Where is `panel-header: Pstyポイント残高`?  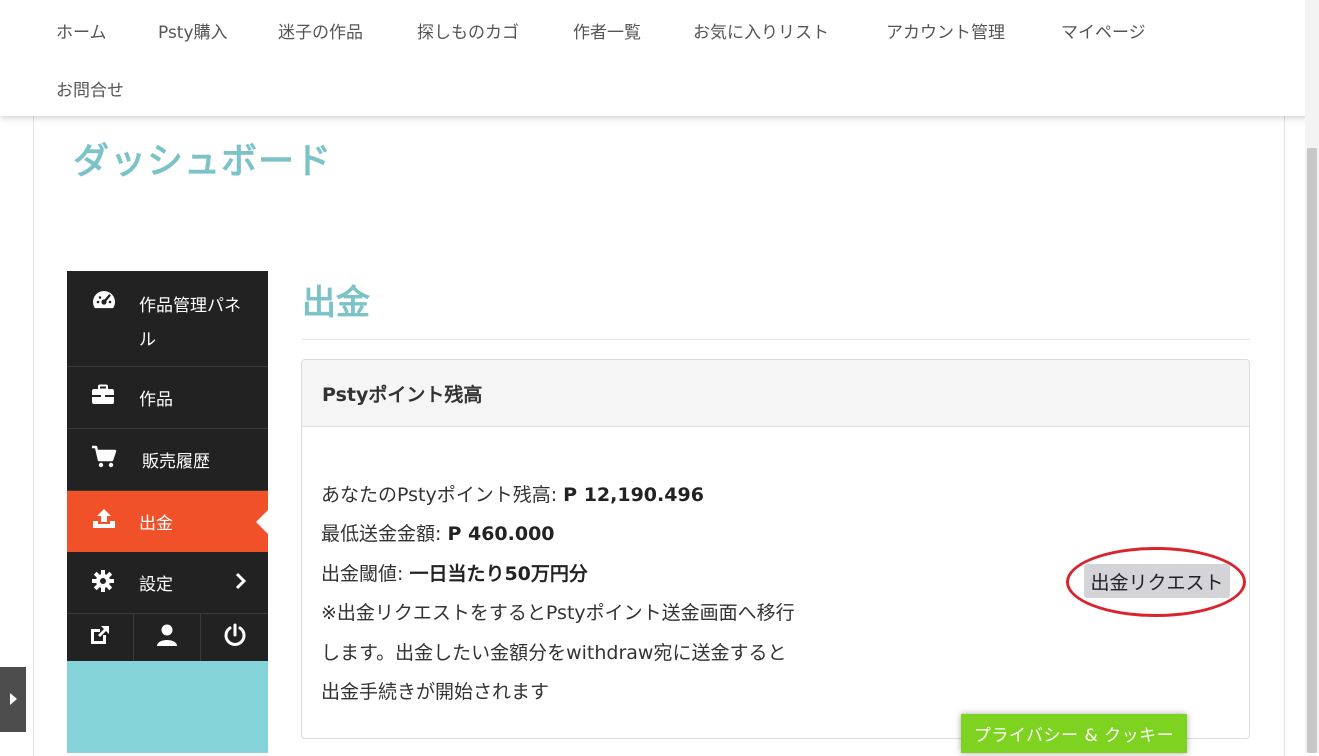
panel-header: Pstyポイント残高 is located at coordinates (775, 393).